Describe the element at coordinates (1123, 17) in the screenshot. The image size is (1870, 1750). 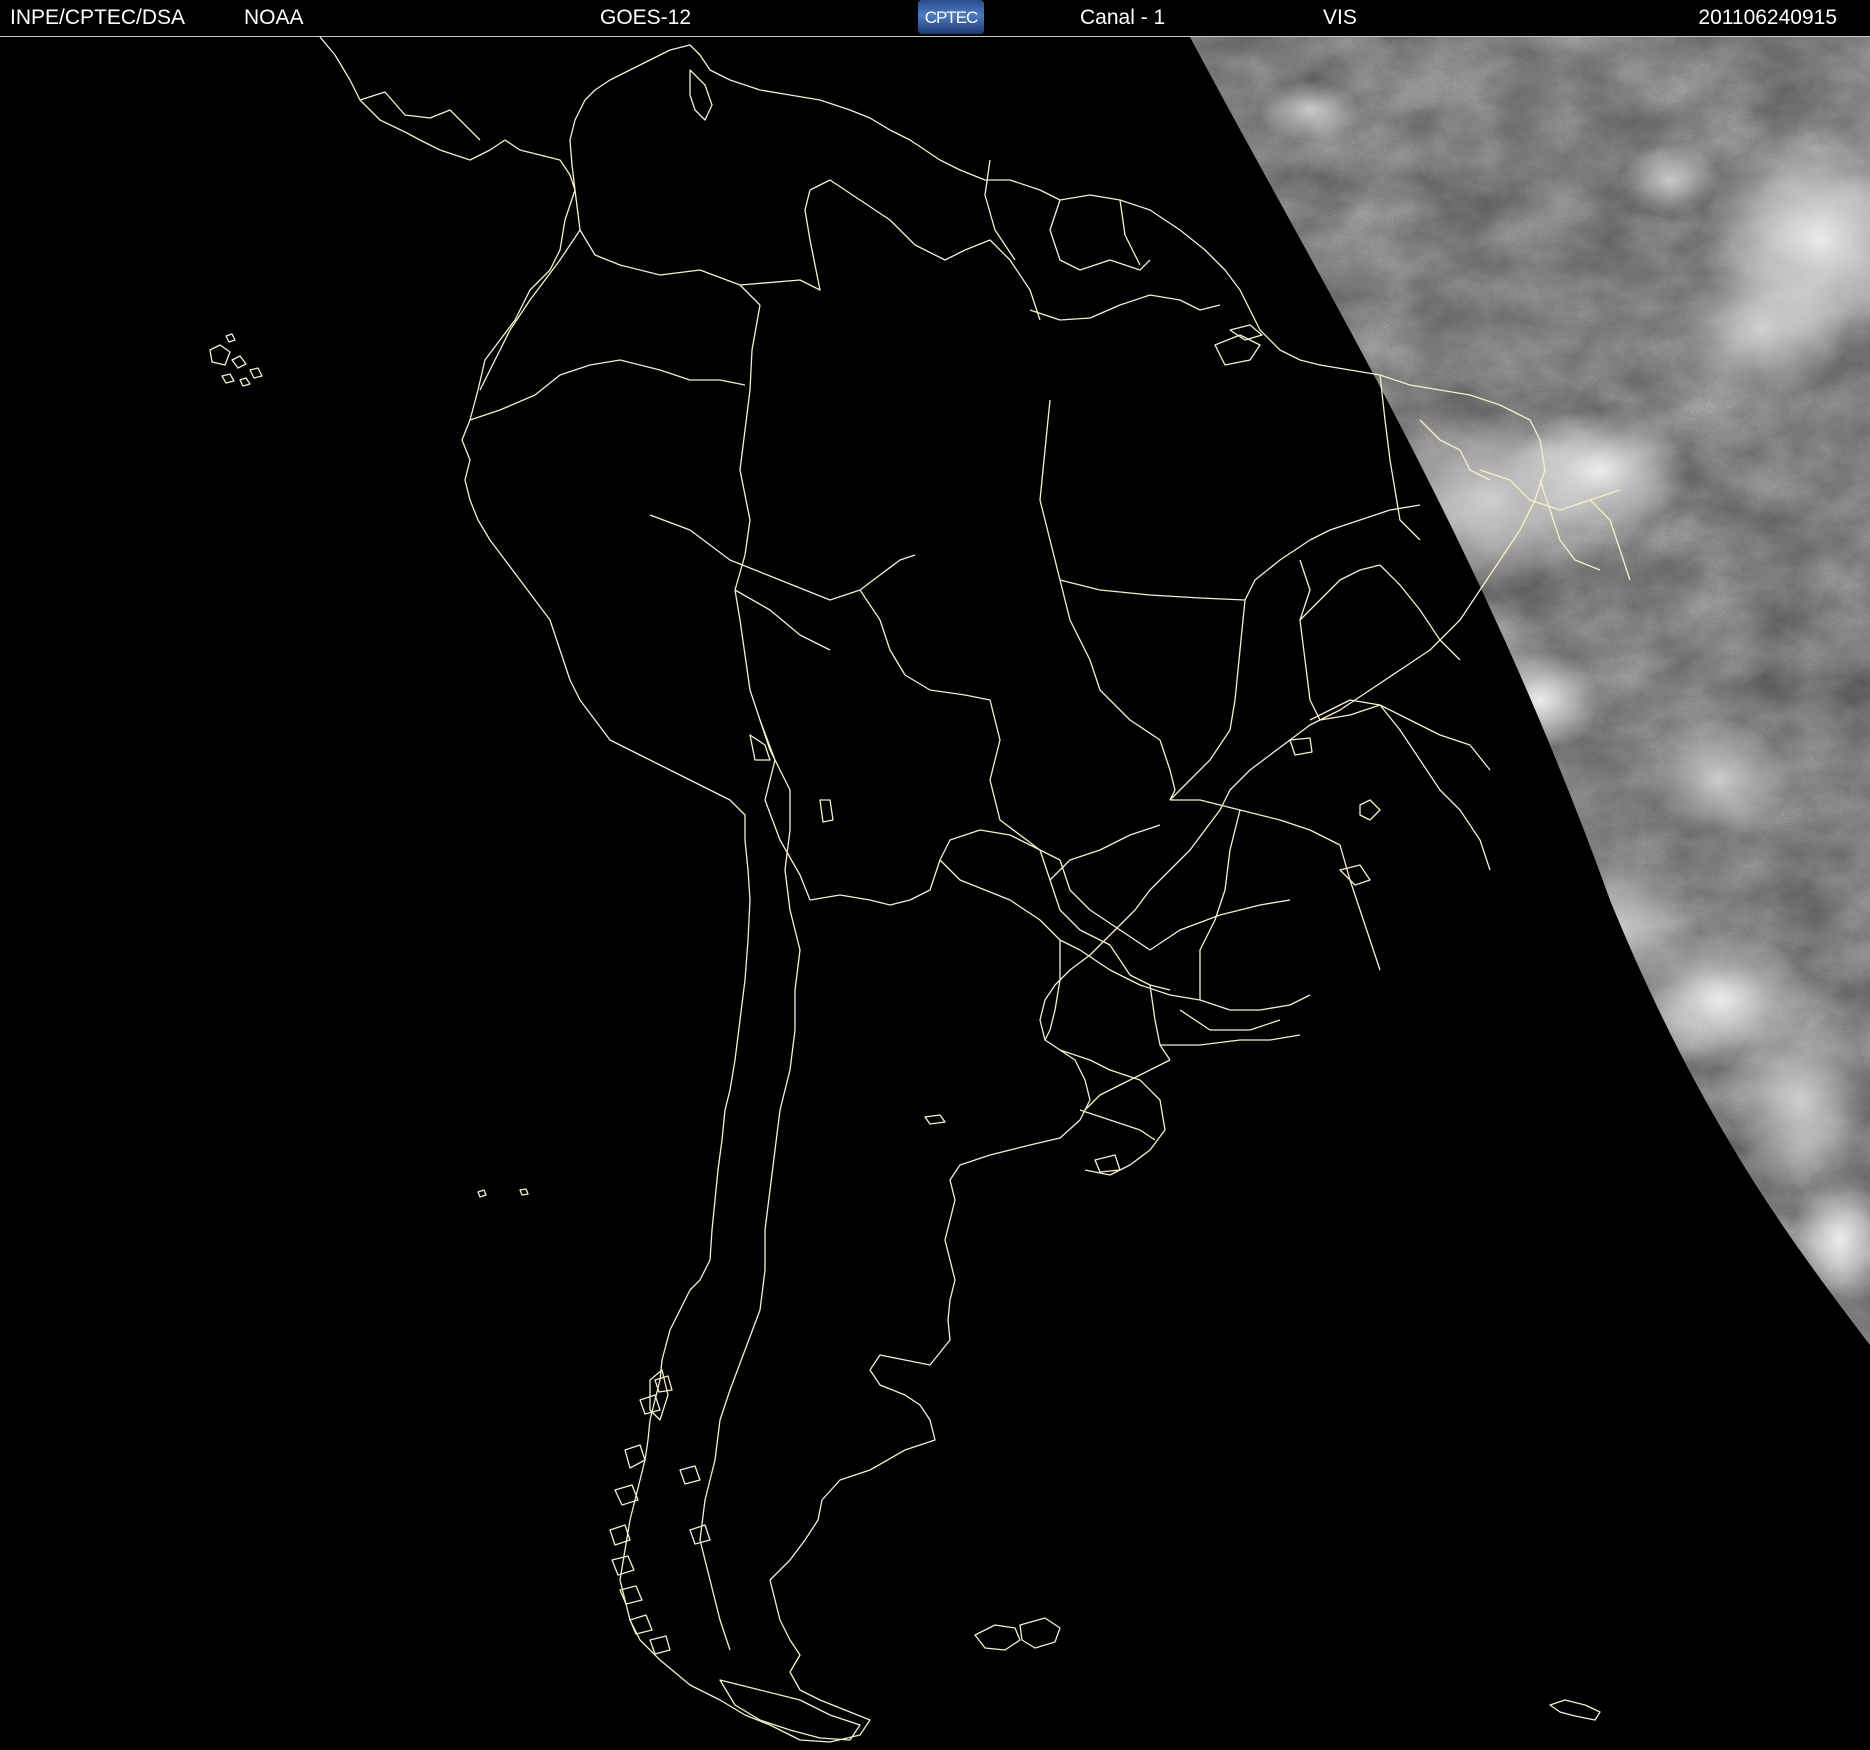
I see `channel-label: Canal - 1` at that location.